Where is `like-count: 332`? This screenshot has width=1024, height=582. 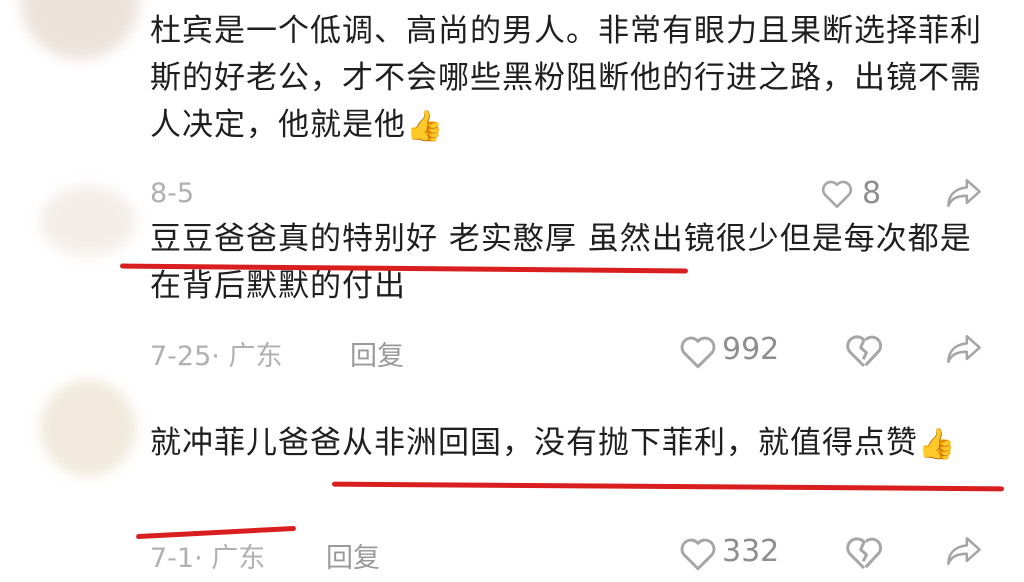 like-count: 332 is located at coordinates (751, 551).